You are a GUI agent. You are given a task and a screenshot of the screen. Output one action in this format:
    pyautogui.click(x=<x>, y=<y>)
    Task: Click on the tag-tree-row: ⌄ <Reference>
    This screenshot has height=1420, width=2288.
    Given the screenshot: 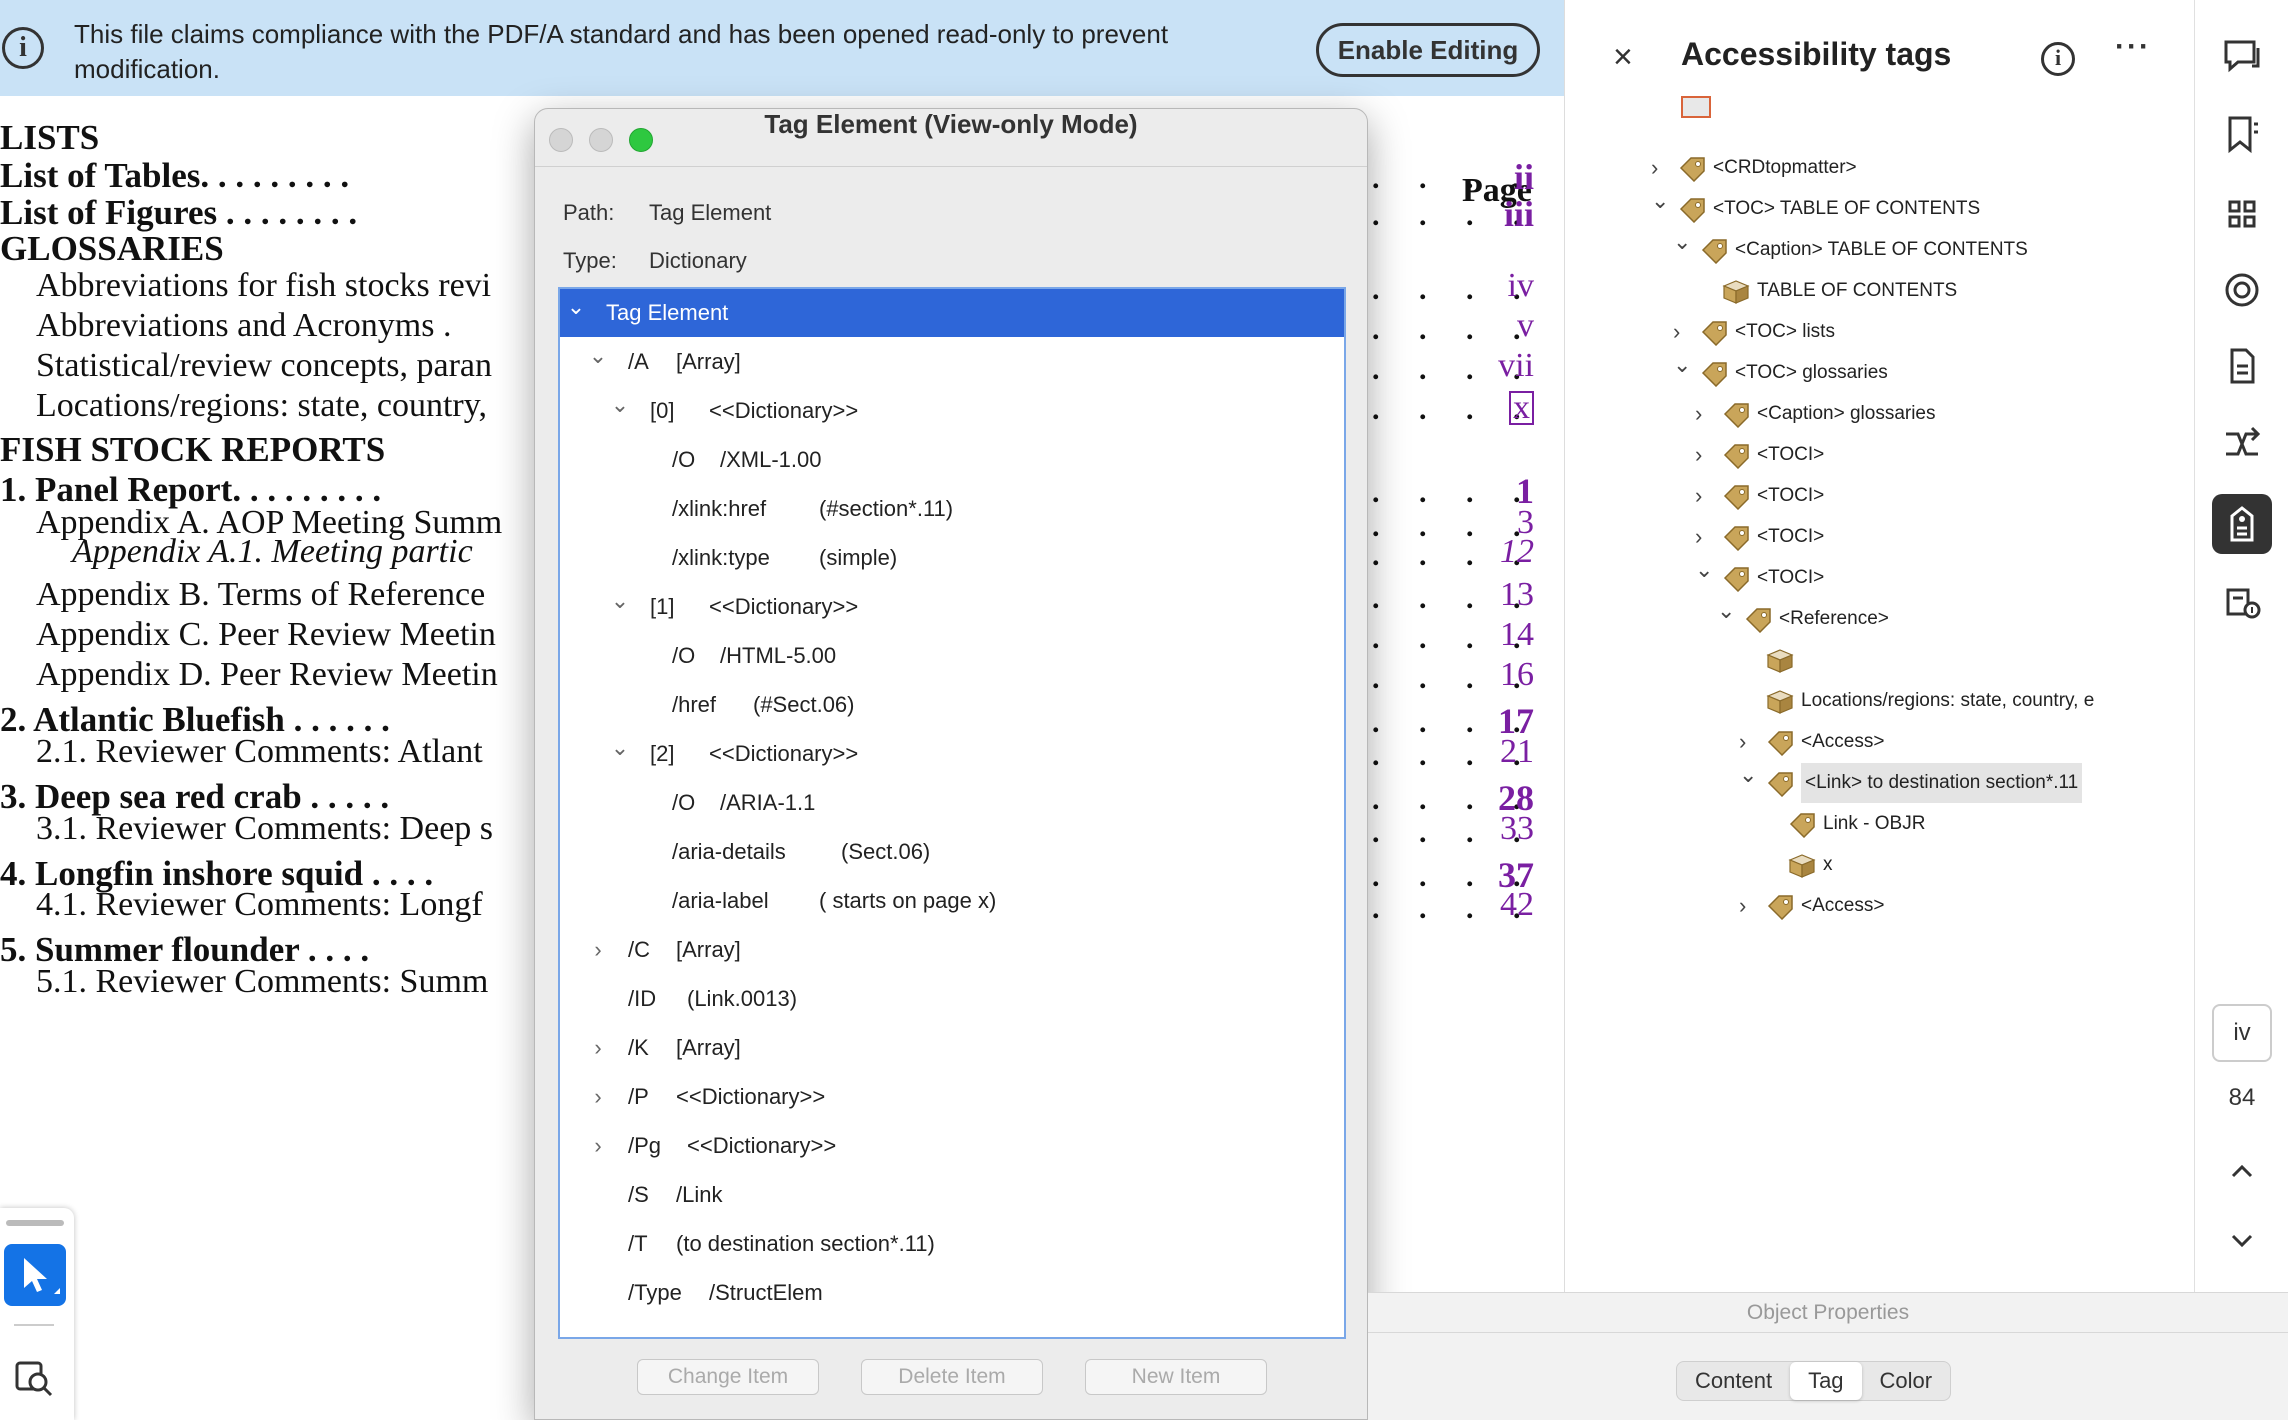 What is the action you would take?
    pyautogui.click(x=1955, y=618)
    